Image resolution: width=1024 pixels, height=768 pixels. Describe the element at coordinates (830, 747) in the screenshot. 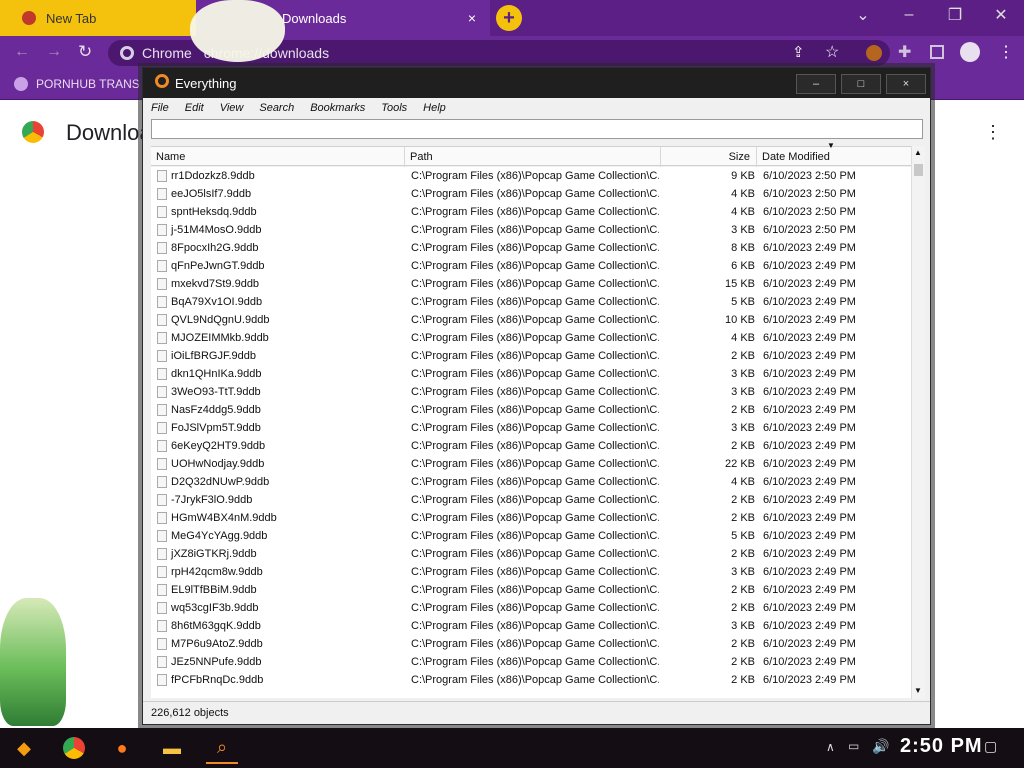

I see `tray-chevron-icon: ∧` at that location.